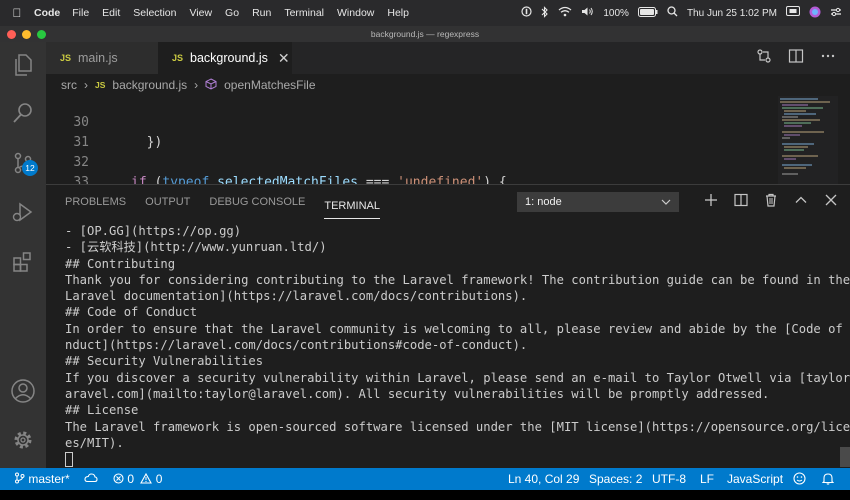  I want to click on kill-terminal-trash-icon, so click(771, 202).